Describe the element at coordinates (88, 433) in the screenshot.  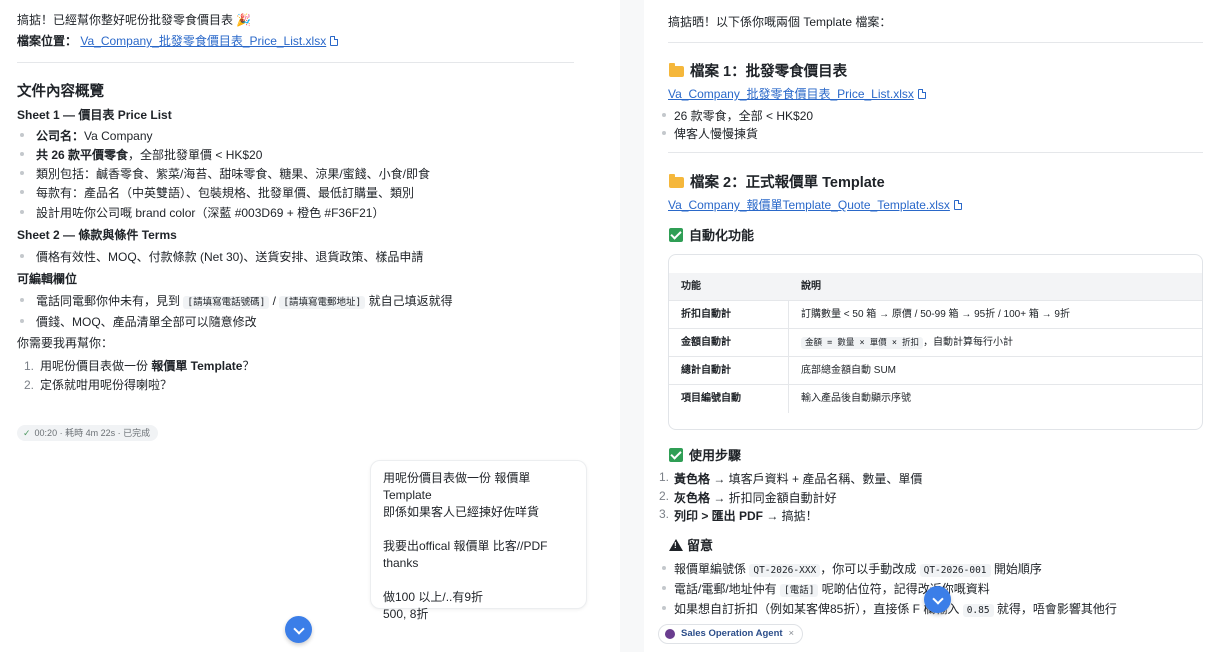
I see `status-badge: ✓ 00:20 · 耗時 4m 22s · 已完成` at that location.